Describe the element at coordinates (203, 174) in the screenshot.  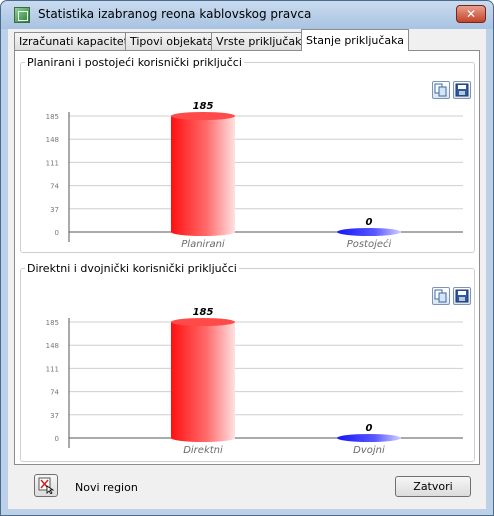
I see `bar-planirani` at that location.